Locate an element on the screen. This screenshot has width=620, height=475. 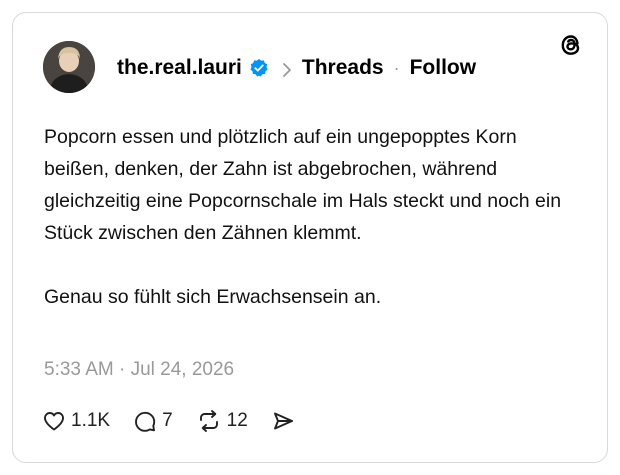
chevron-right-icon is located at coordinates (287, 68).